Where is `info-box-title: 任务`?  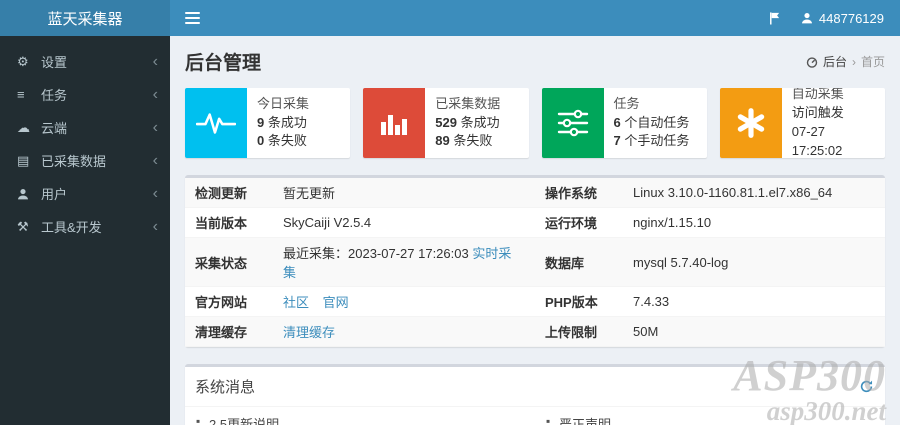 info-box-title: 任务 is located at coordinates (626, 103).